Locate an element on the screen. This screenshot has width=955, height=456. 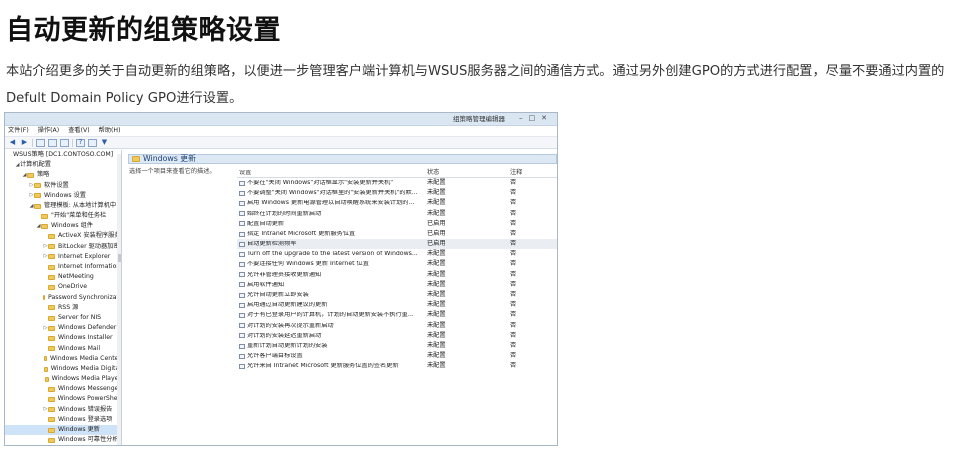
tree-item: ▷ Windows 设置 is located at coordinates (63, 196).